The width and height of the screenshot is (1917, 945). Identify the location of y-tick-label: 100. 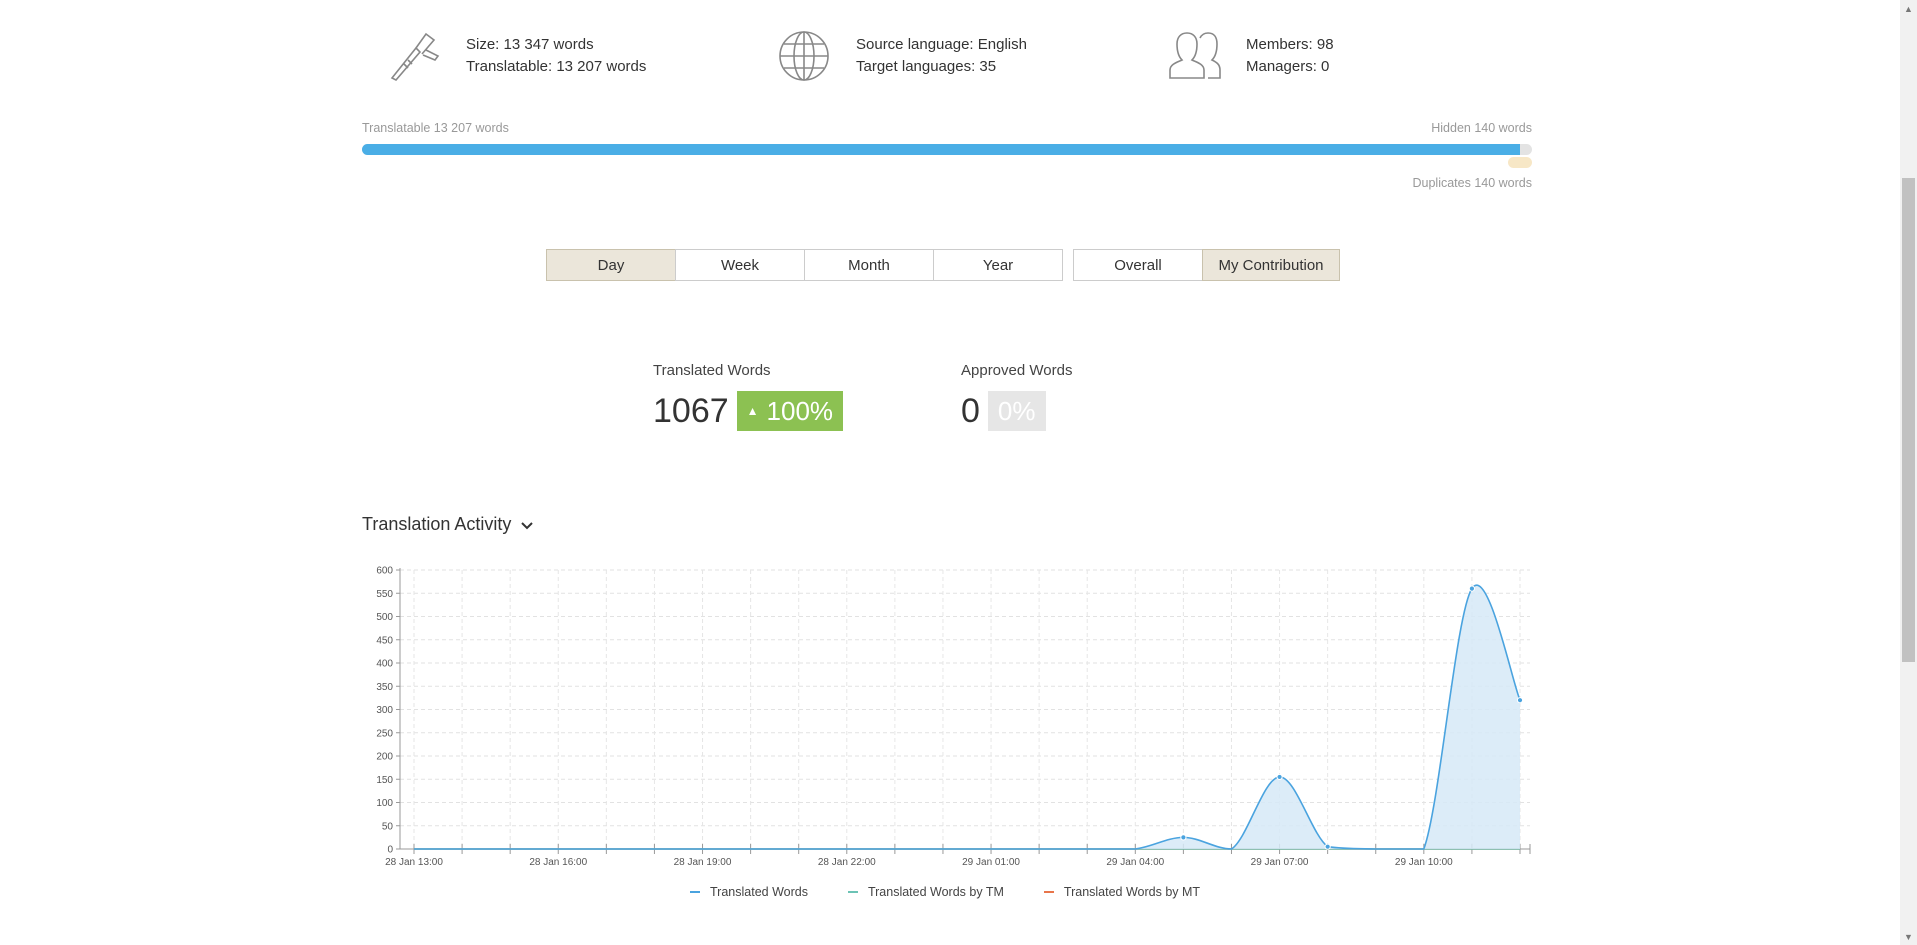
(384, 803).